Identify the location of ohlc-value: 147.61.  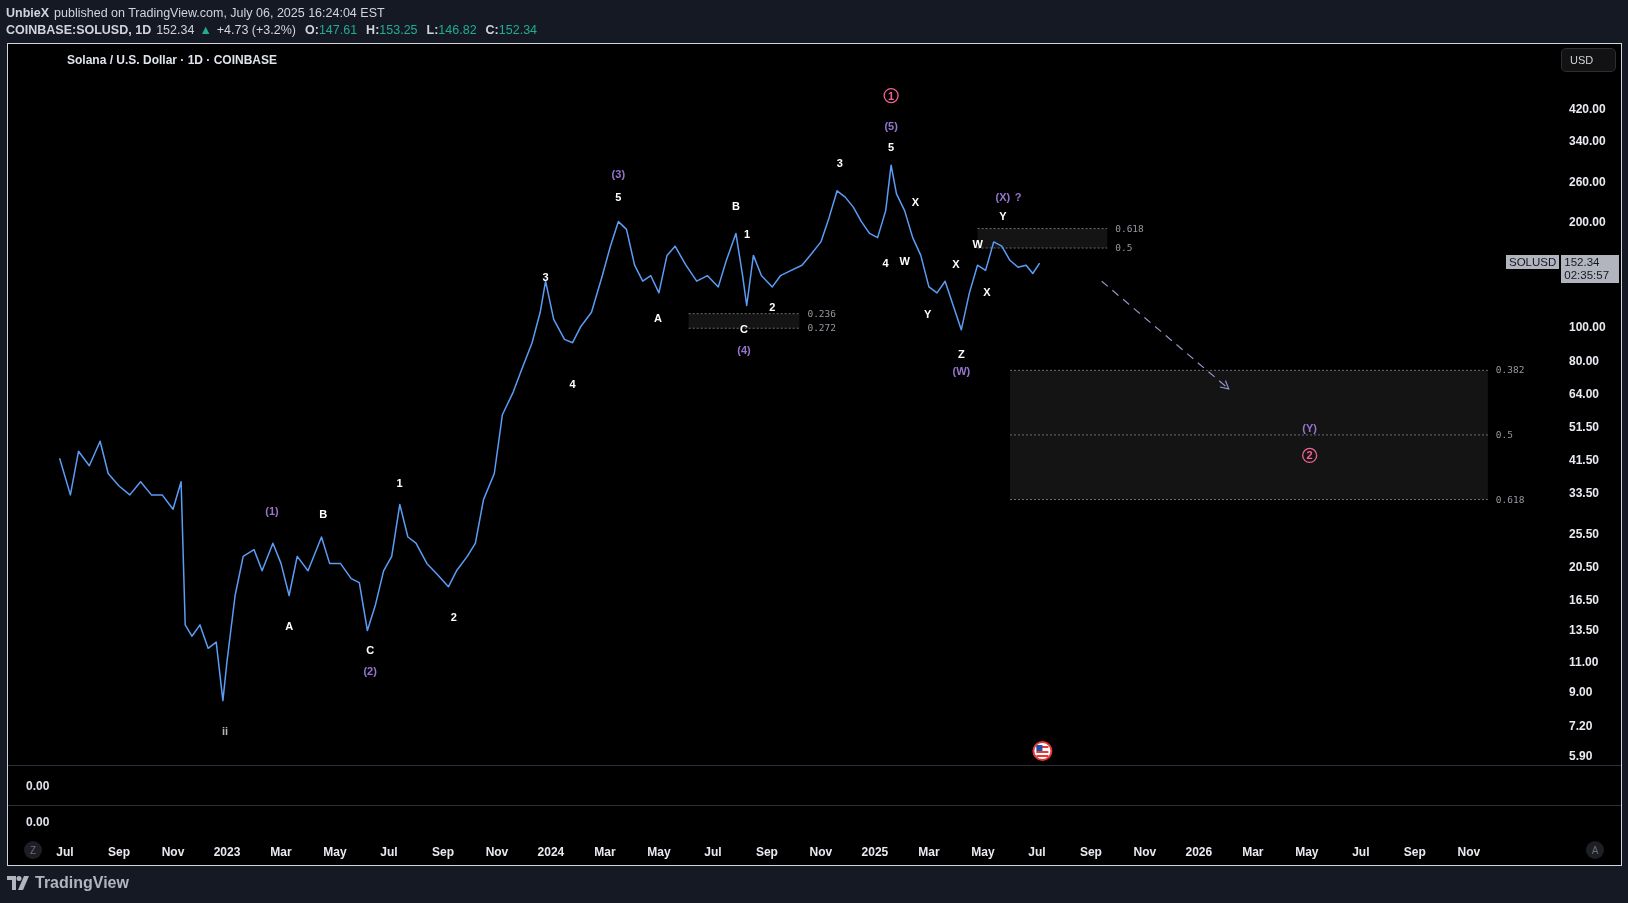
(338, 29).